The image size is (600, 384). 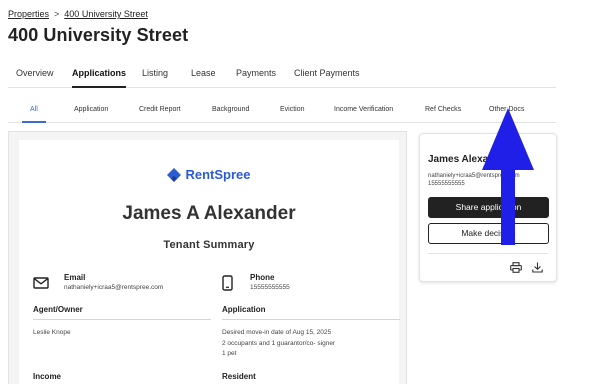 I want to click on rentspree-logo-icon, so click(x=174, y=174).